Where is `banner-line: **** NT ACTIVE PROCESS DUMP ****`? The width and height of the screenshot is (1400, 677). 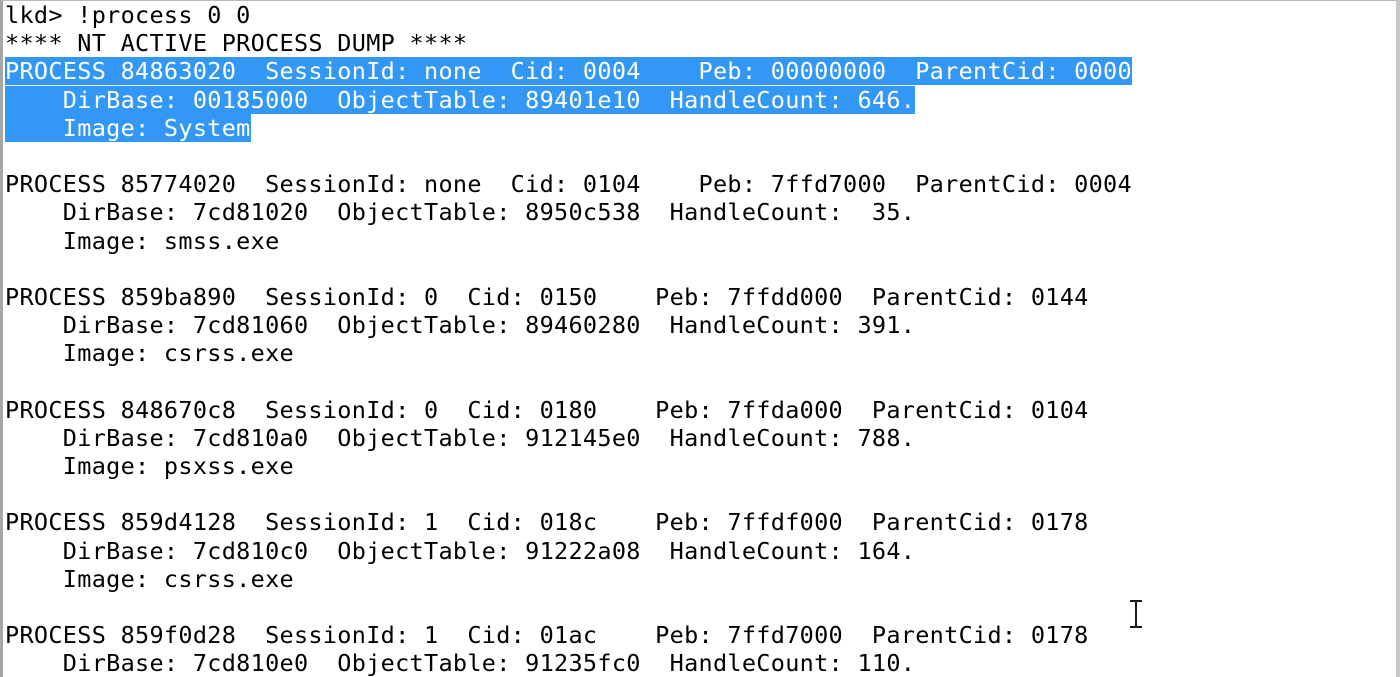 banner-line: **** NT ACTIVE PROCESS DUMP **** is located at coordinates (236, 43).